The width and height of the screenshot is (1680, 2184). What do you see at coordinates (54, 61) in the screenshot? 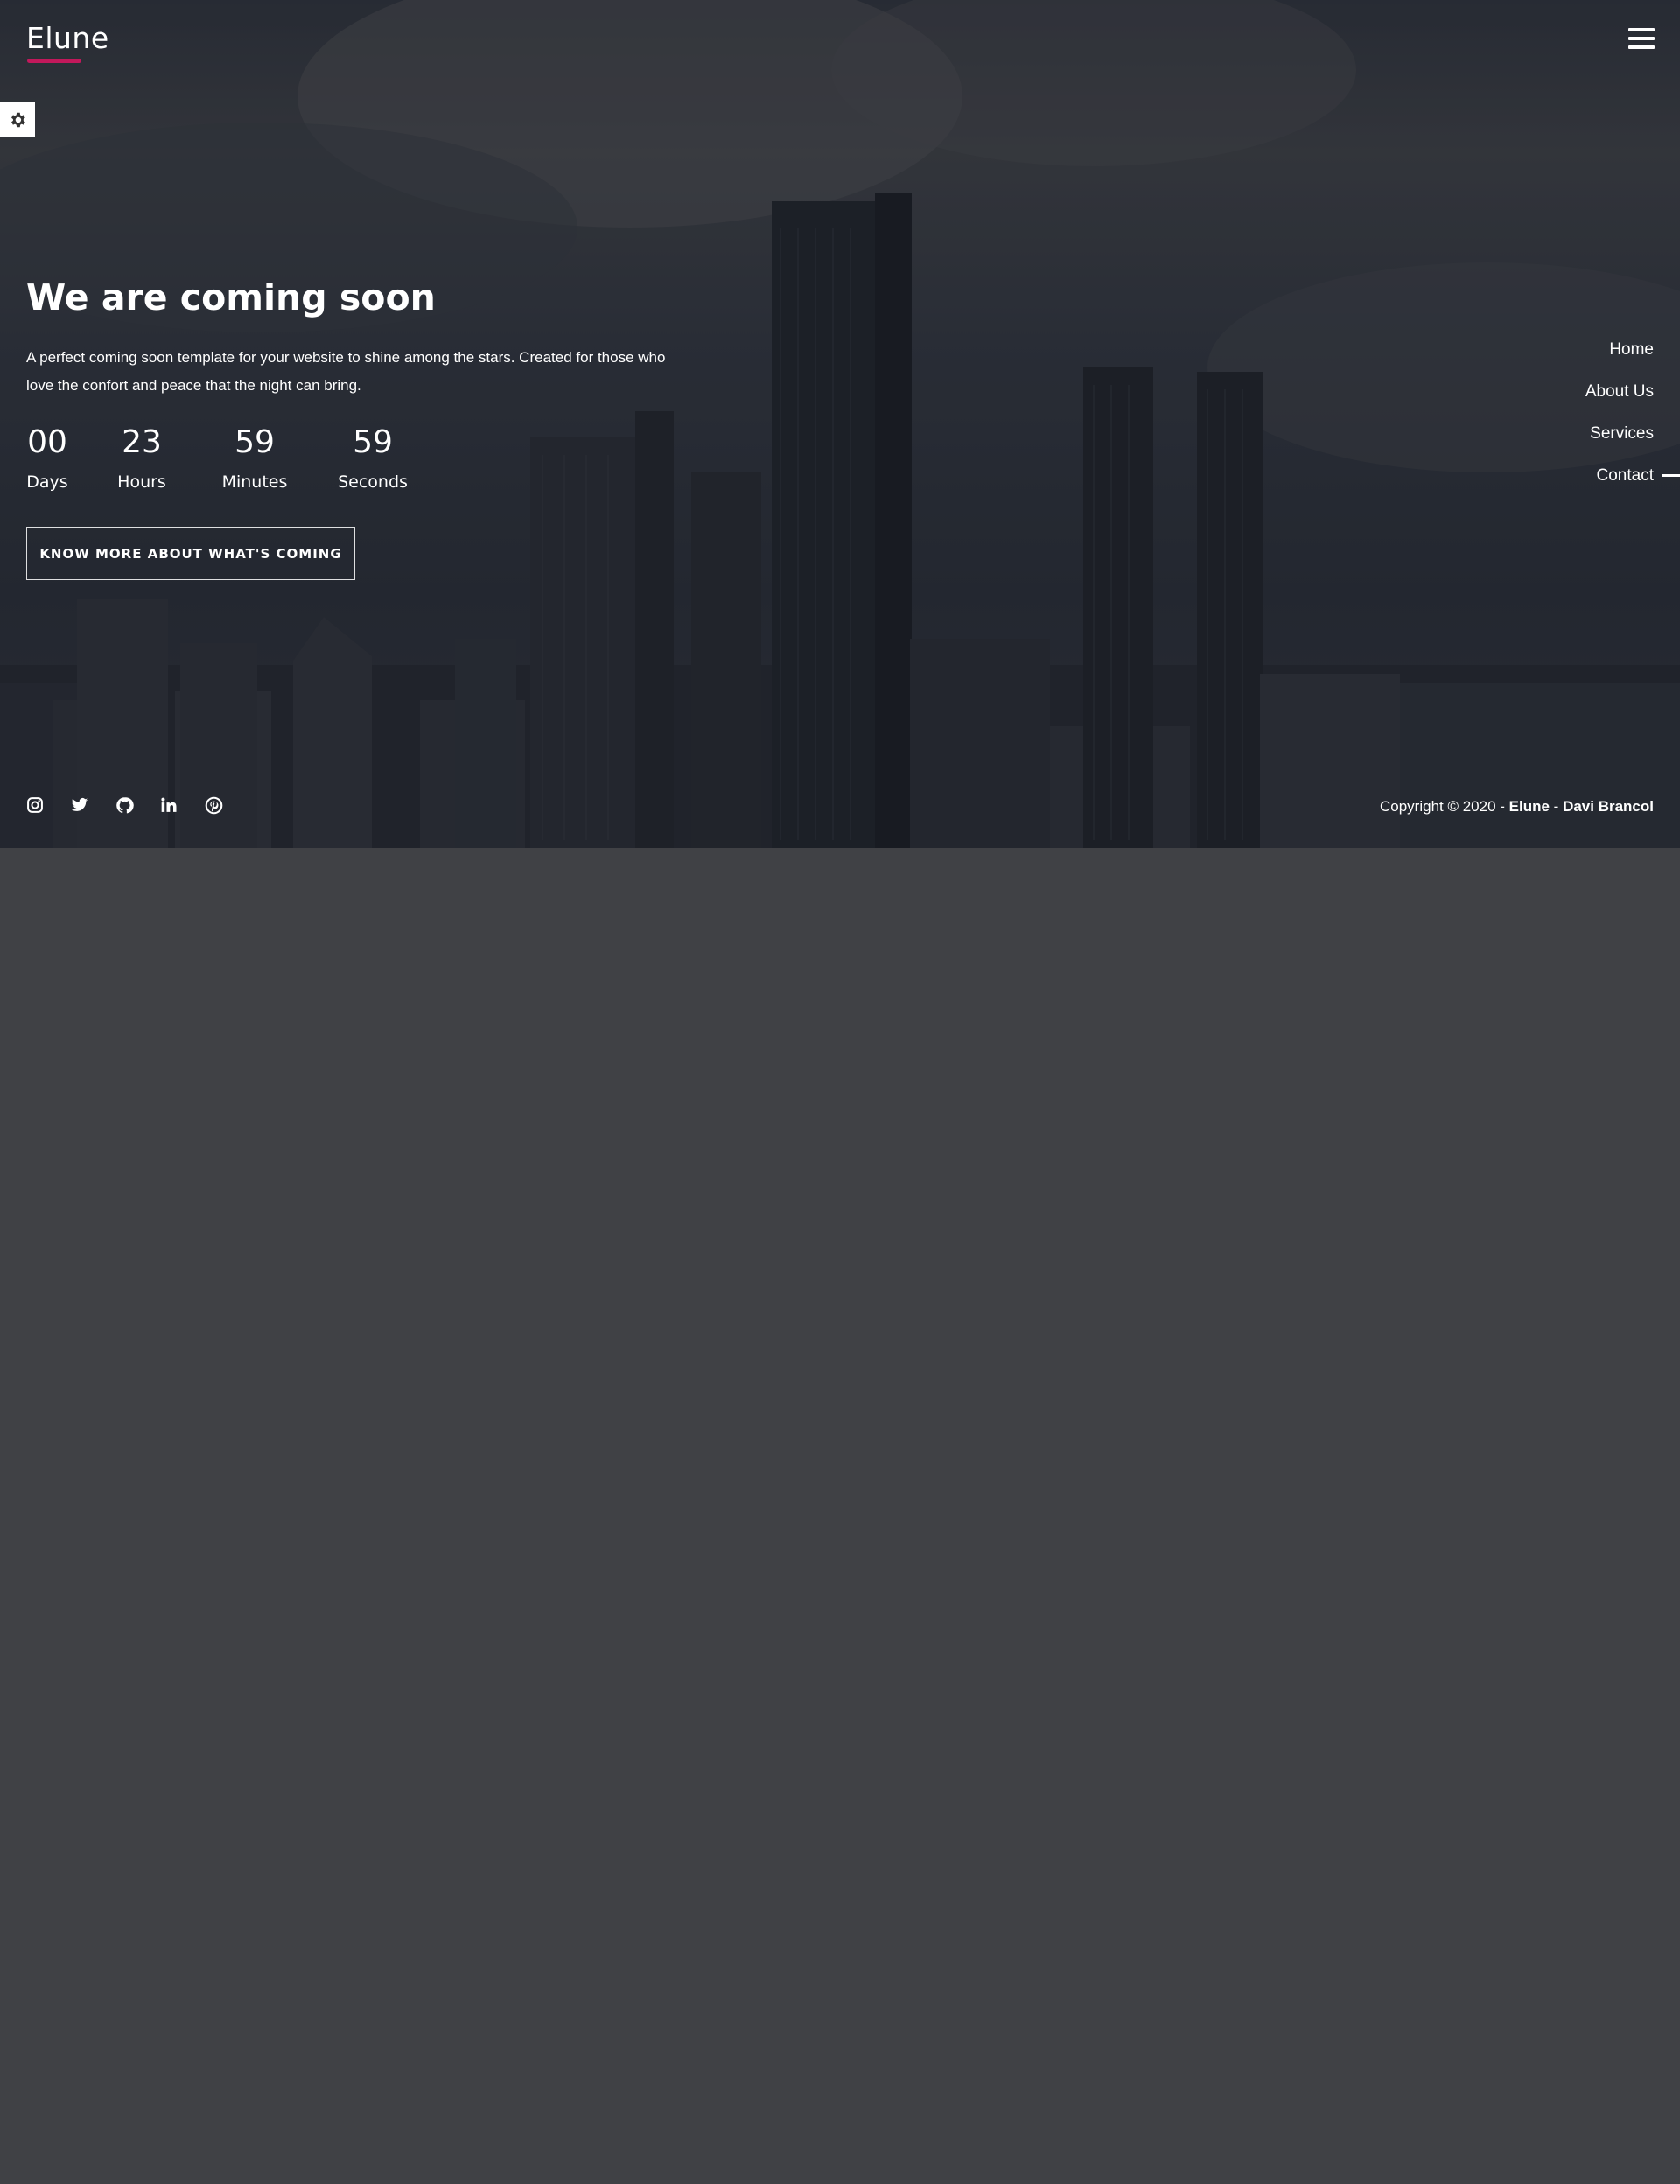
I see `brand-underline` at bounding box center [54, 61].